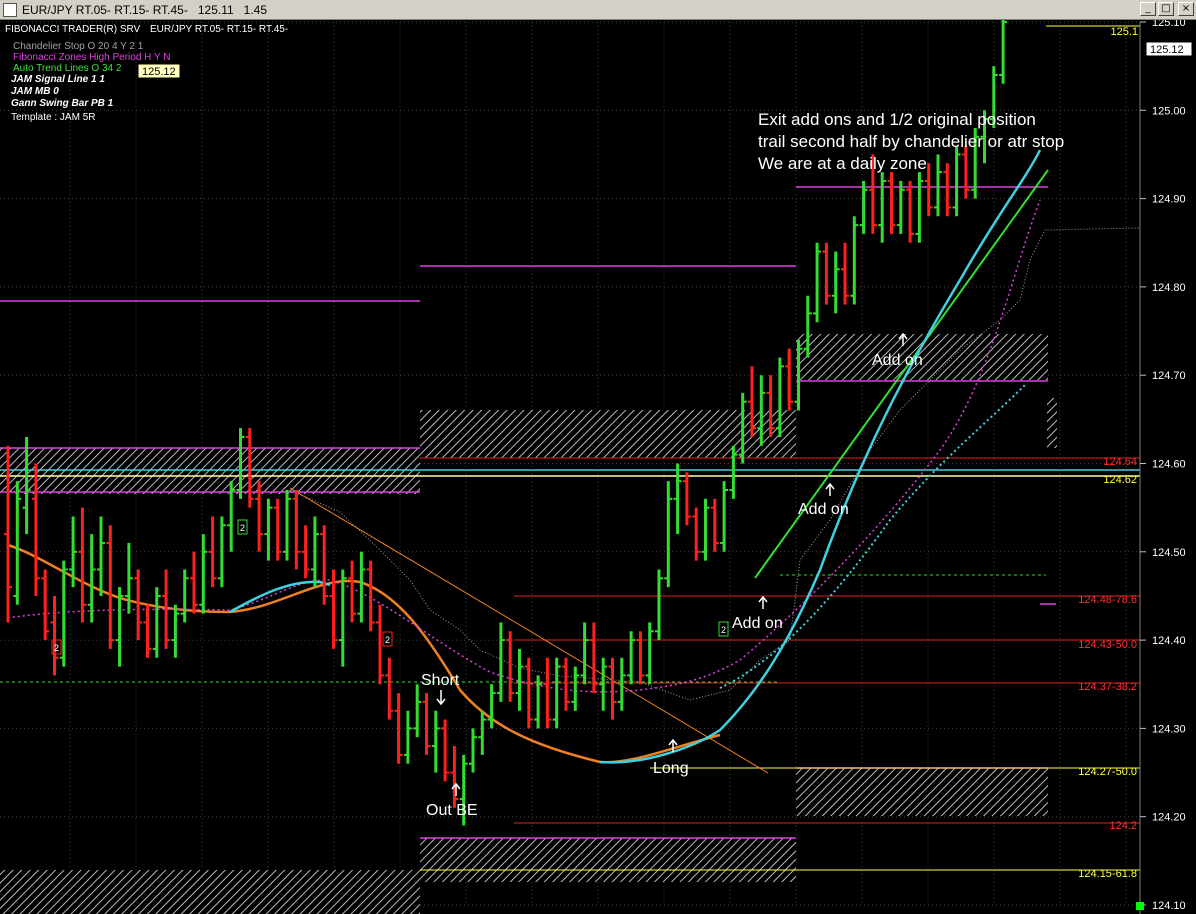 This screenshot has height=914, width=1196. Describe the element at coordinates (1124, 32) in the screenshot. I see `top-level-label: 125.1` at that location.